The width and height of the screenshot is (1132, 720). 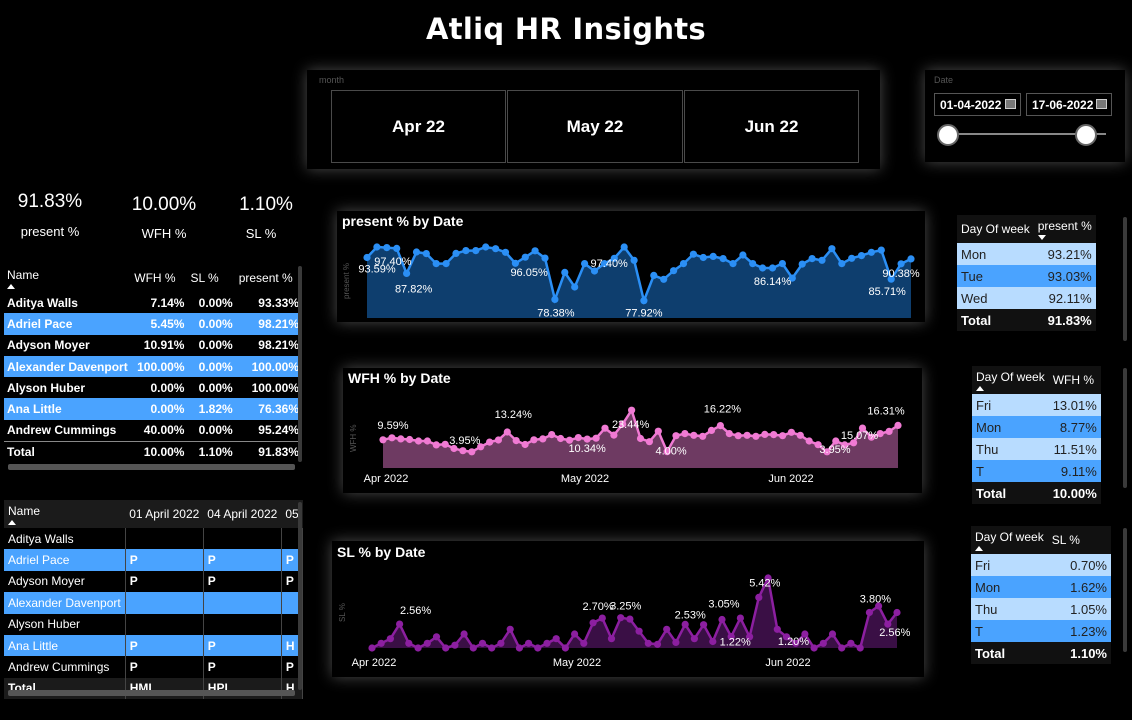 I want to click on table-row: Ana Little 0.00% 1.82% 76.36%, so click(x=153, y=409).